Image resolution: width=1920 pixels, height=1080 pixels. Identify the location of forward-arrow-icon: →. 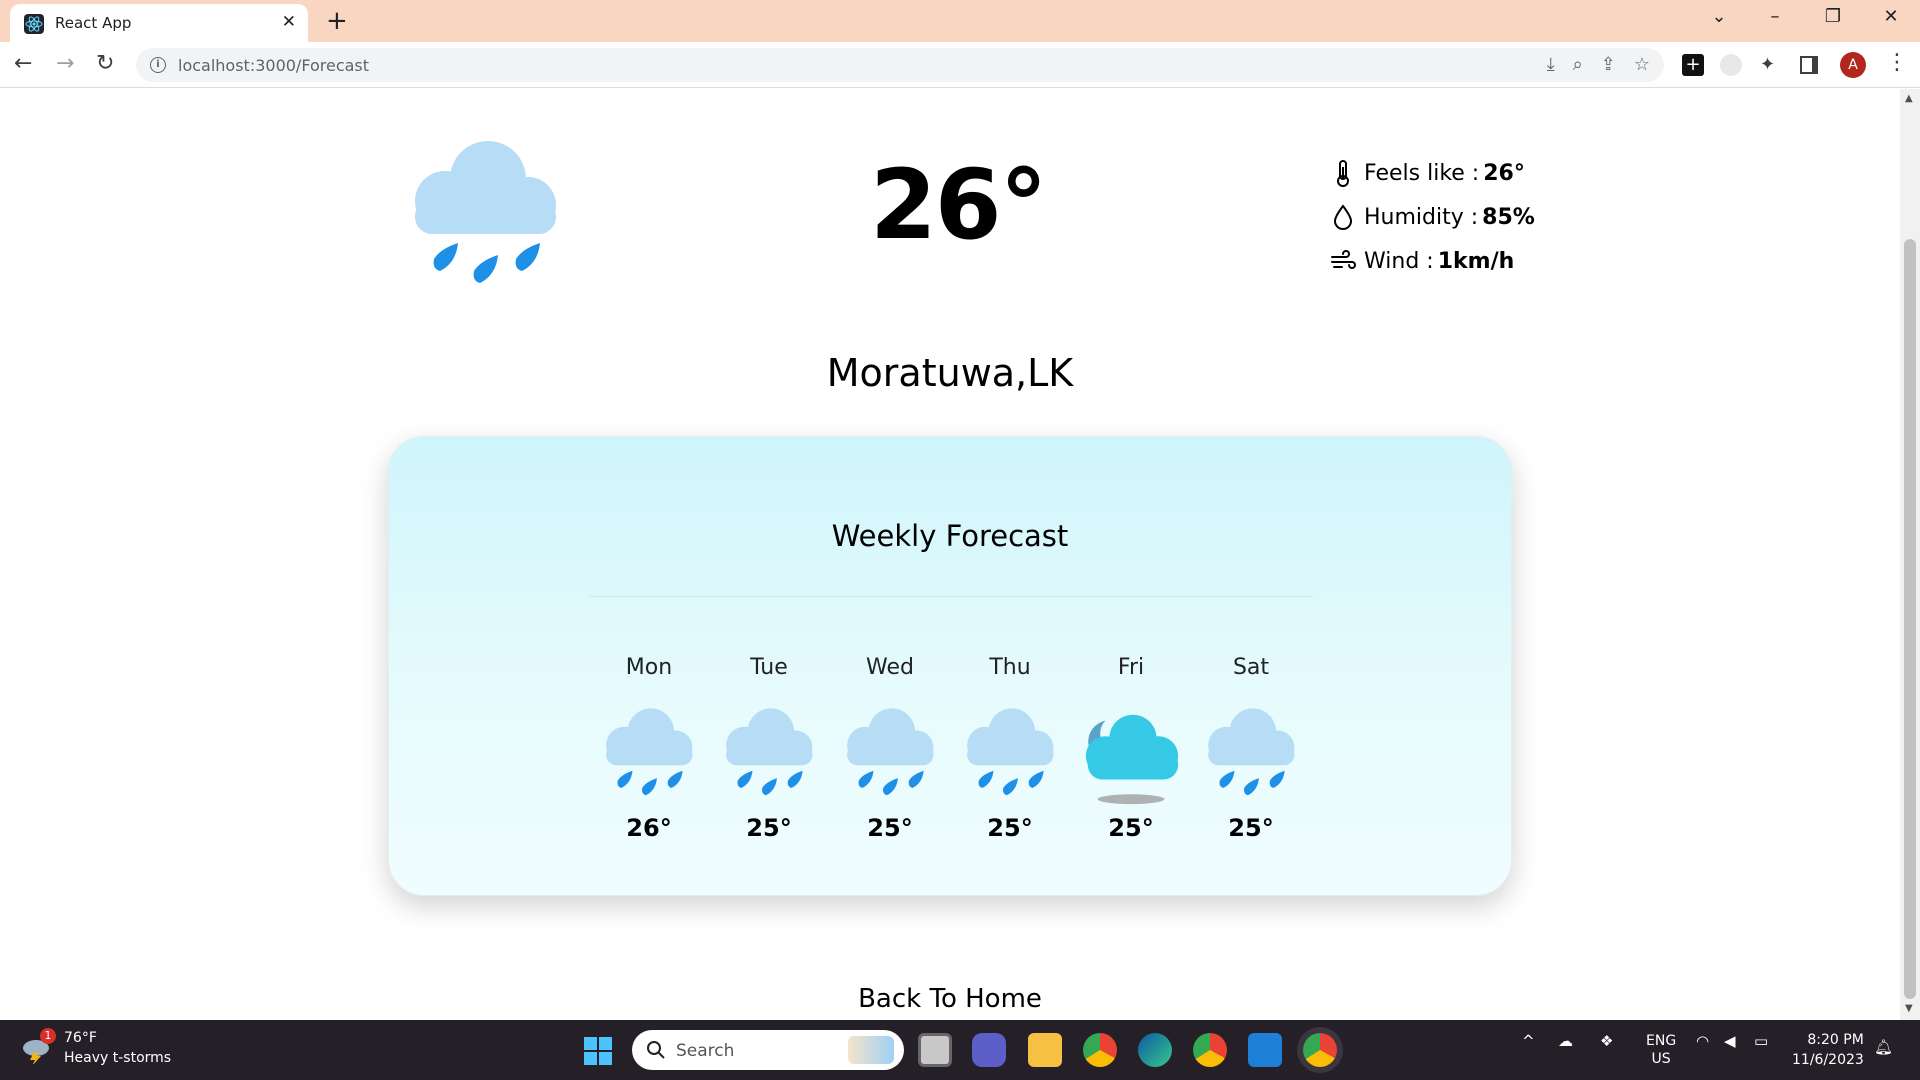
(65, 63).